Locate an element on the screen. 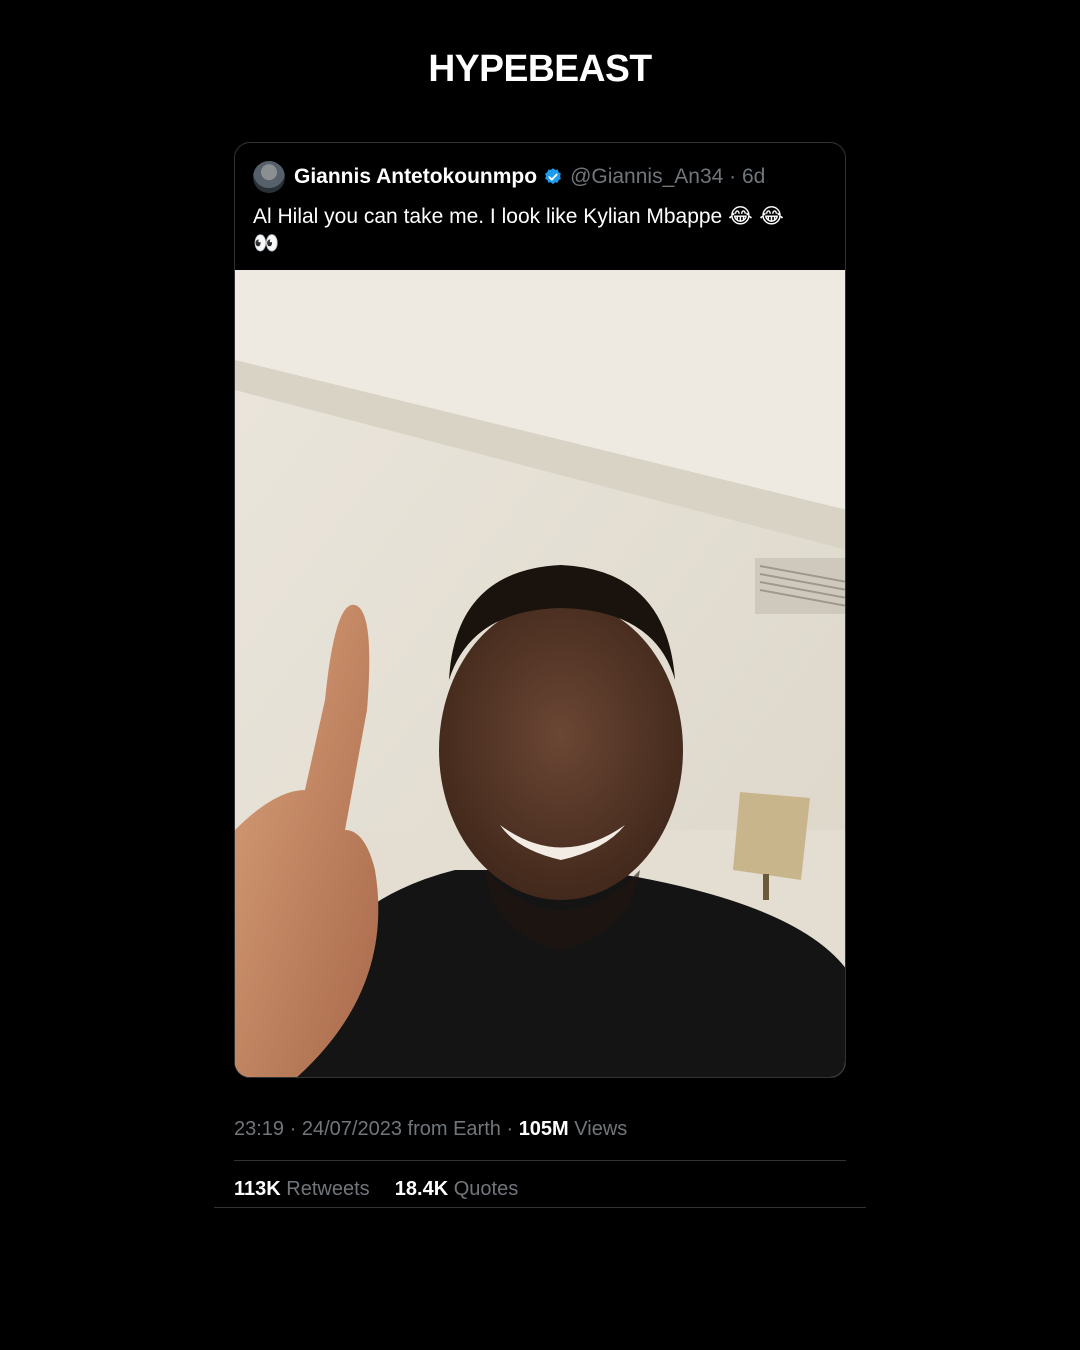 The image size is (1080, 1350). avatar is located at coordinates (269, 177).